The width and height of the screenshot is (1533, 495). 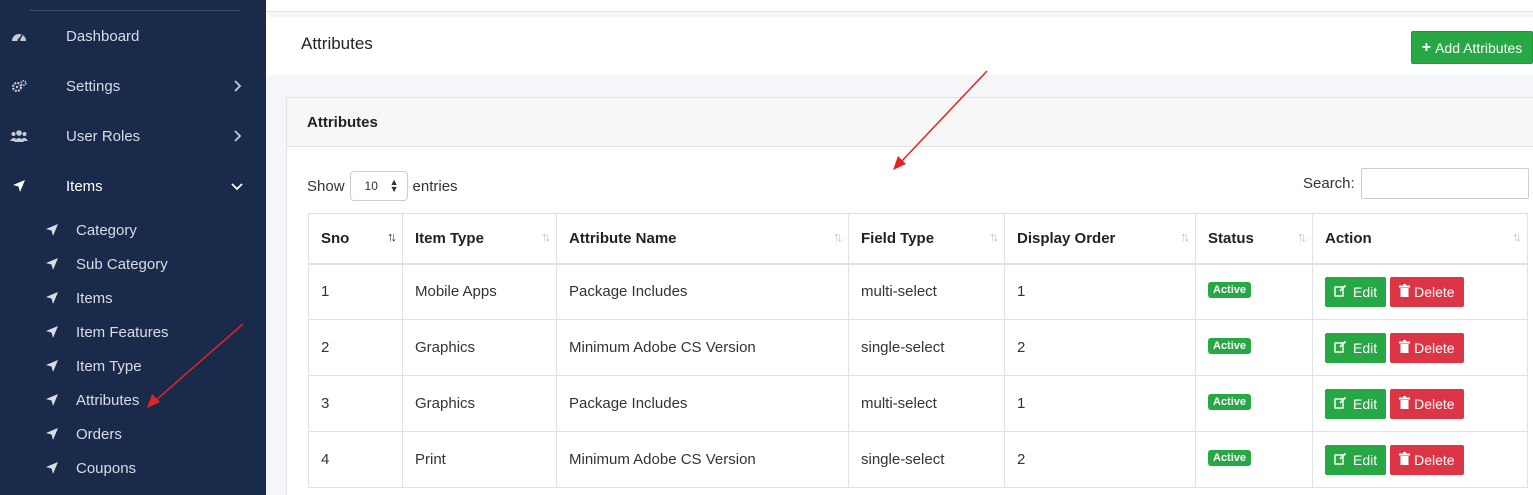 I want to click on sidebar-item-items: Items, so click(x=133, y=186).